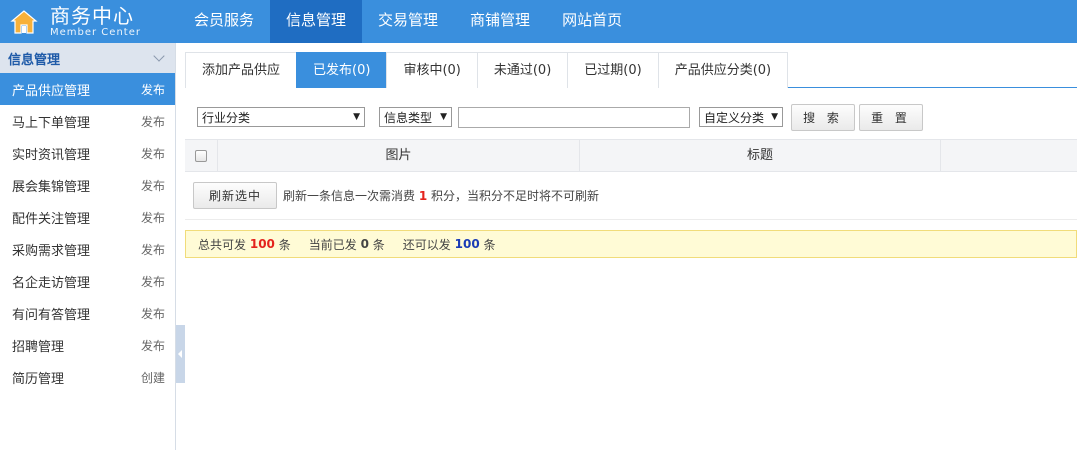 This screenshot has height=450, width=1077. What do you see at coordinates (51, 187) in the screenshot?
I see `sidebar-item-label: 展会集锦管理` at bounding box center [51, 187].